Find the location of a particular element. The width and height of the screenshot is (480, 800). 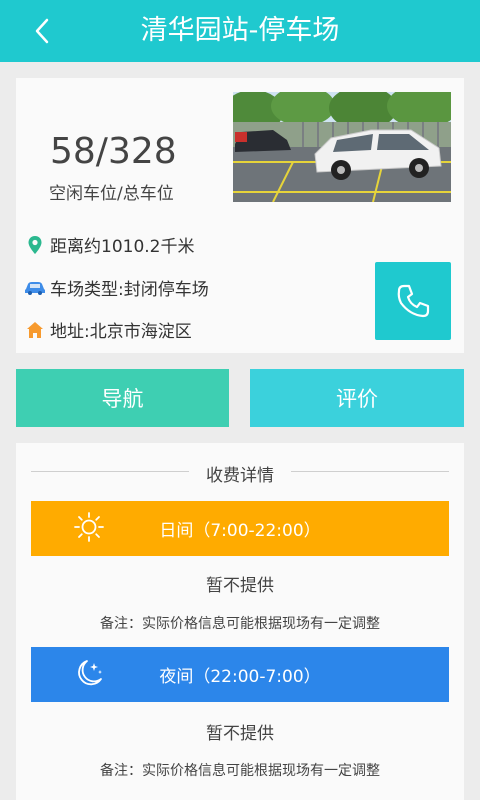

night-rate-band: 夜间（22:00-7:00） is located at coordinates (240, 674).